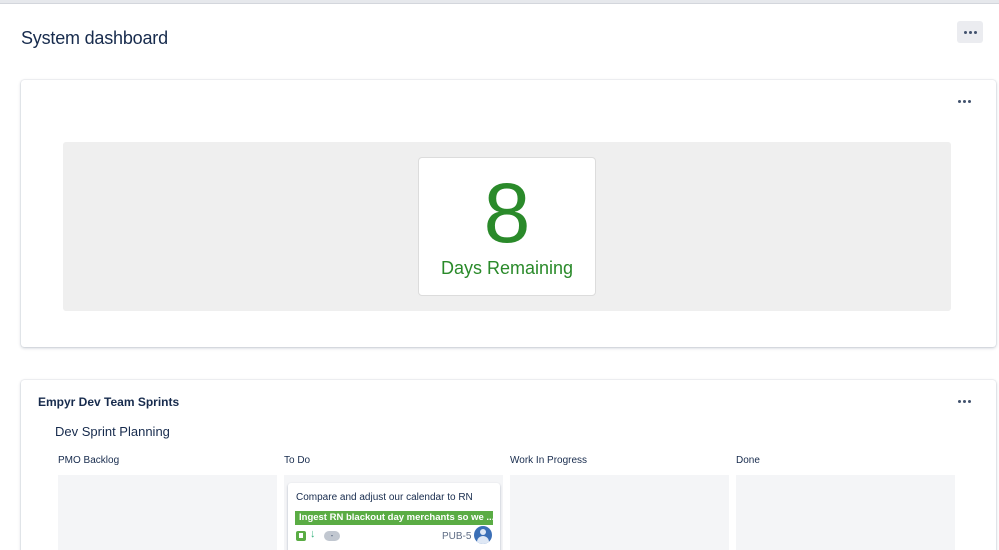 The height and width of the screenshot is (550, 999). What do you see at coordinates (94, 38) in the screenshot?
I see `page-title: System dashboard` at bounding box center [94, 38].